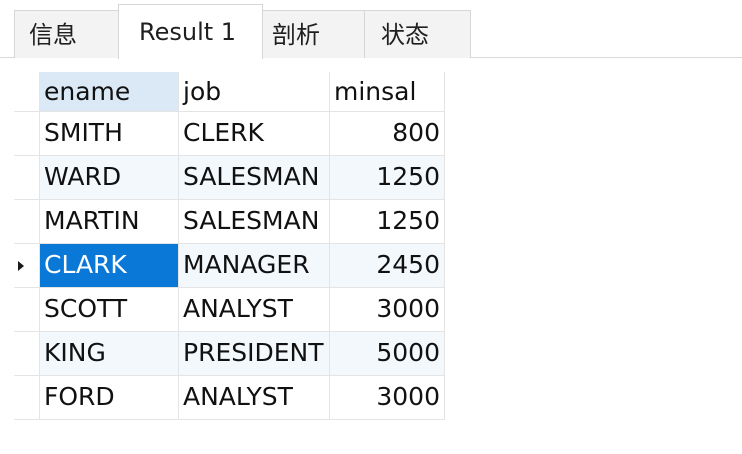 This screenshot has height=454, width=742. Describe the element at coordinates (254, 266) in the screenshot. I see `table-cell: MANAGER` at that location.